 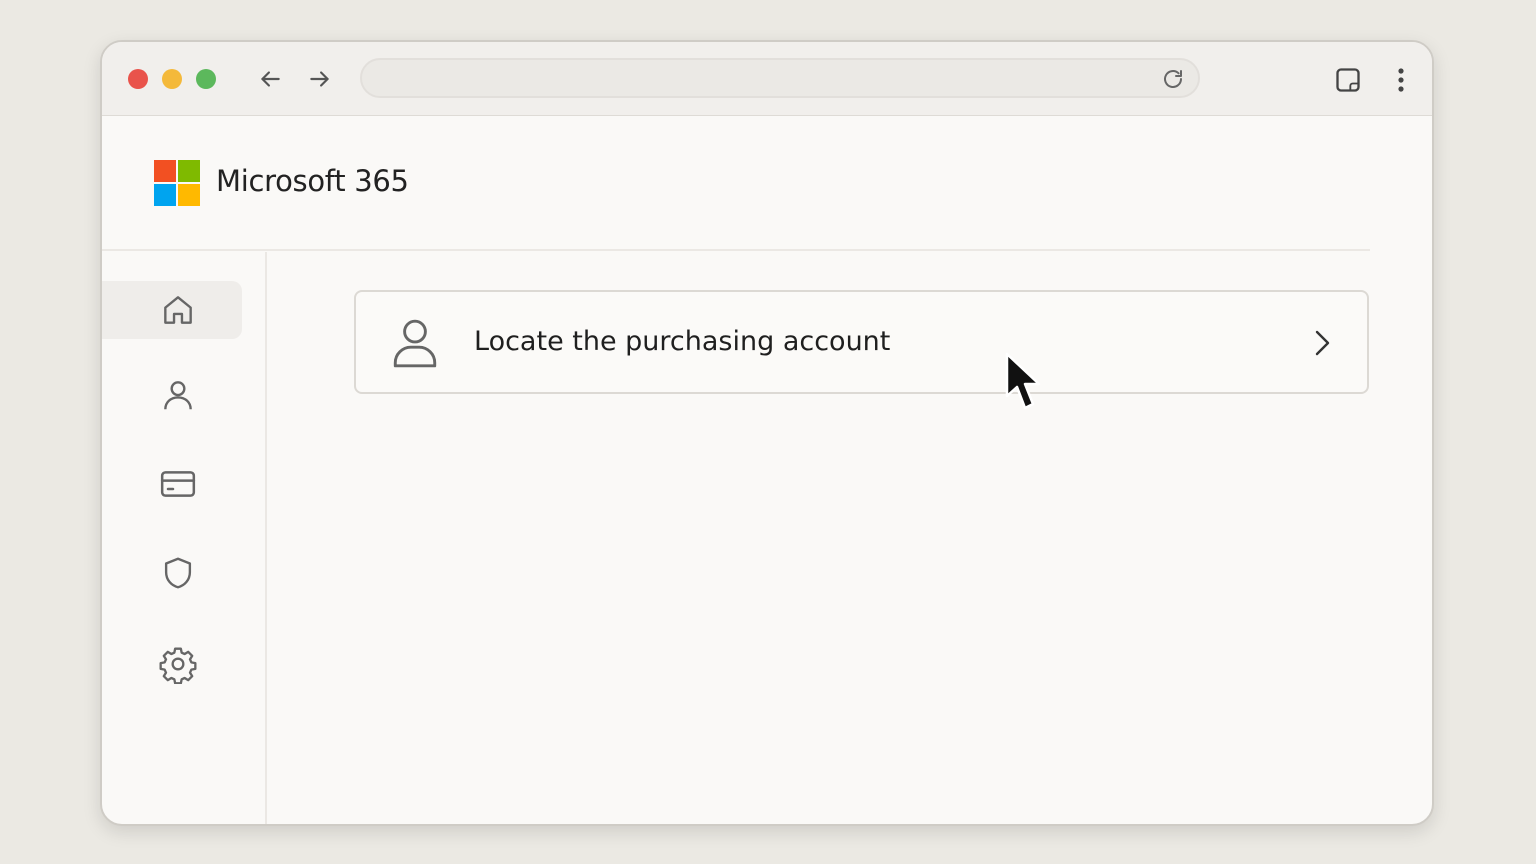 I want to click on home-icon, so click(x=178, y=310).